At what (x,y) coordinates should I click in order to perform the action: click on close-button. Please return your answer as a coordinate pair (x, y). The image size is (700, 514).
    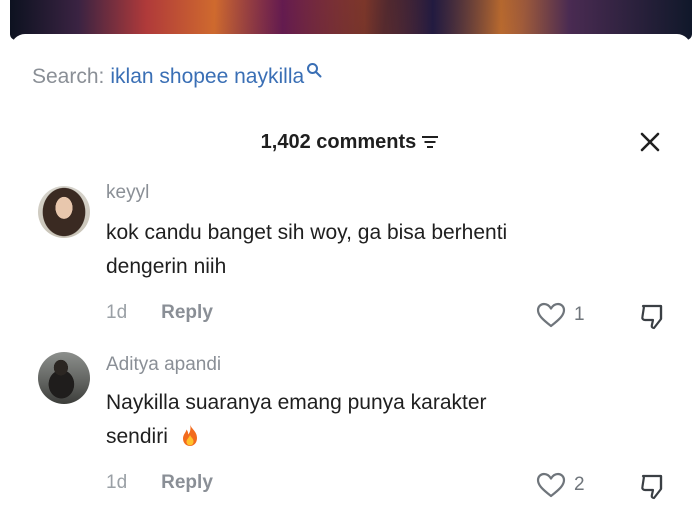
    Looking at the image, I should click on (650, 142).